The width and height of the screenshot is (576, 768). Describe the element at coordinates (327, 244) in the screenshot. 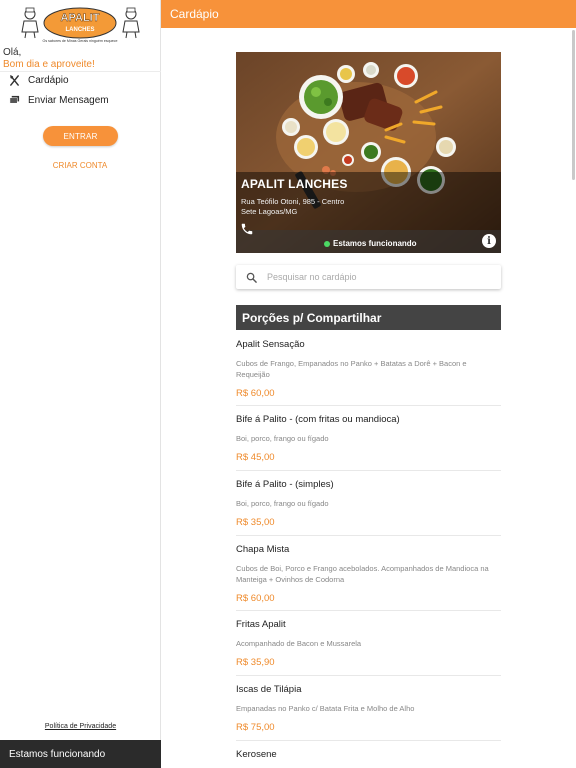

I see `status-indicator-dot` at that location.